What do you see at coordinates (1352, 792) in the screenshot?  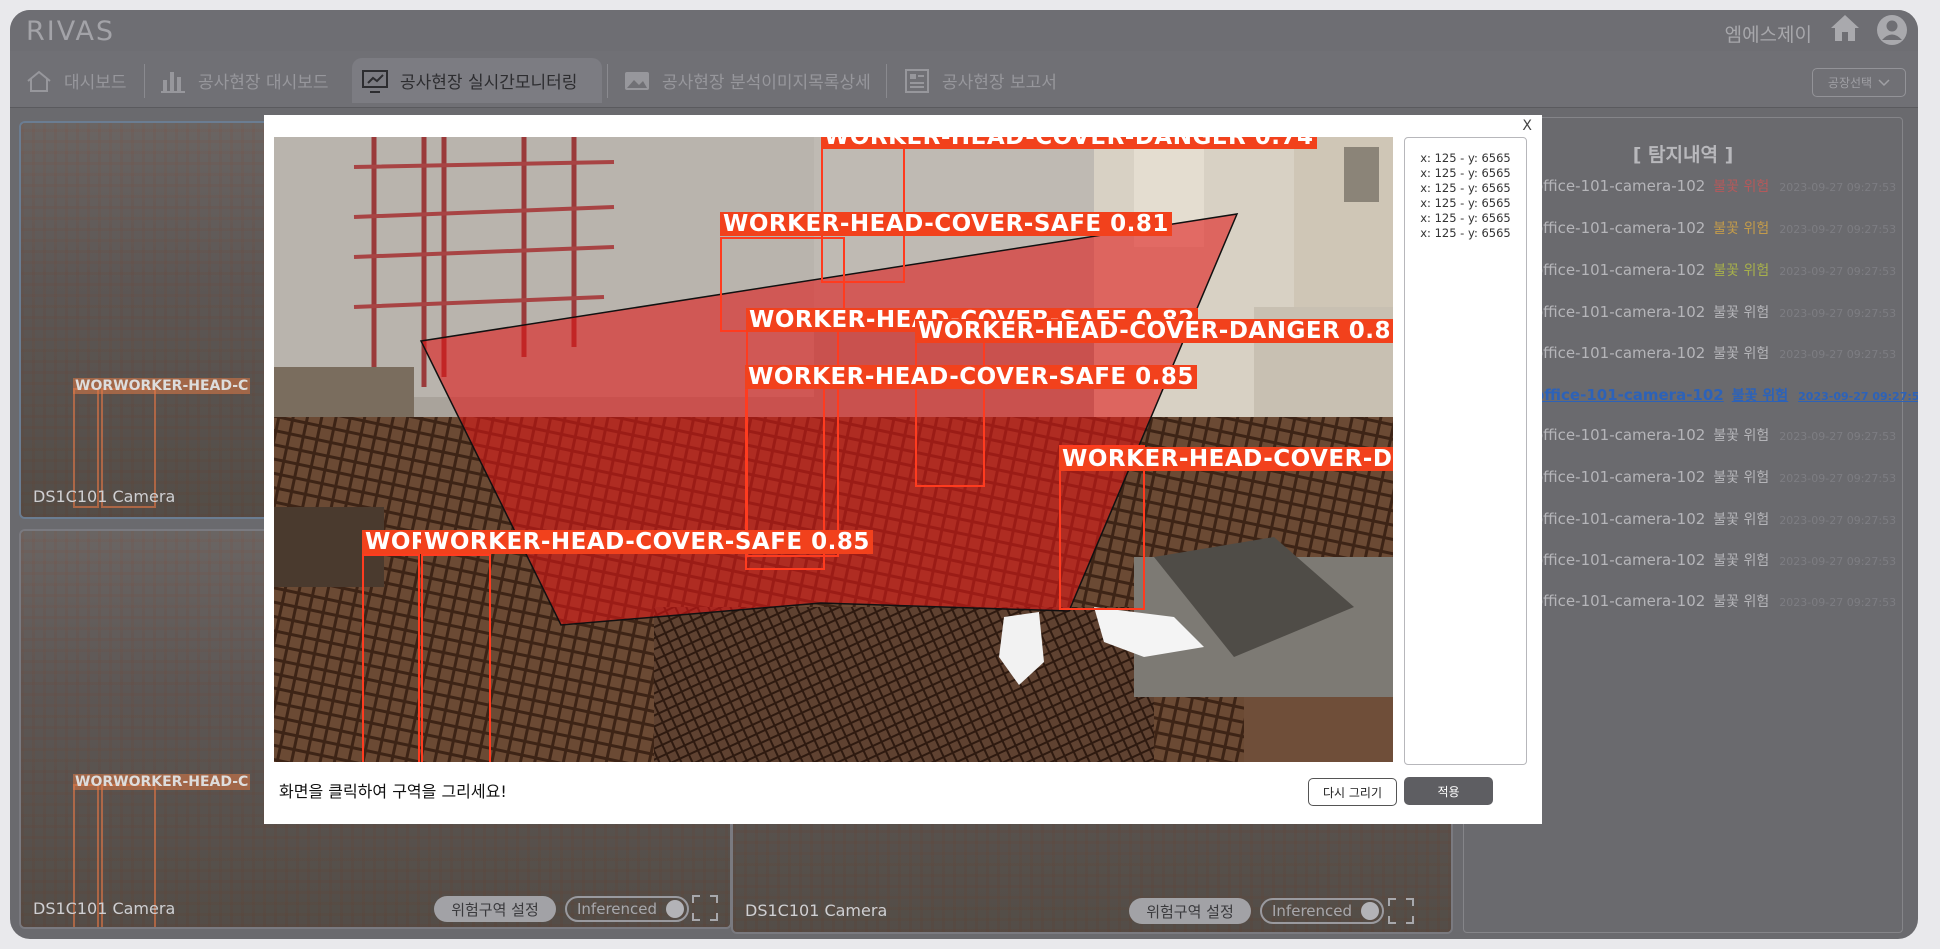 I see `redraw-button: 다시 그리기` at bounding box center [1352, 792].